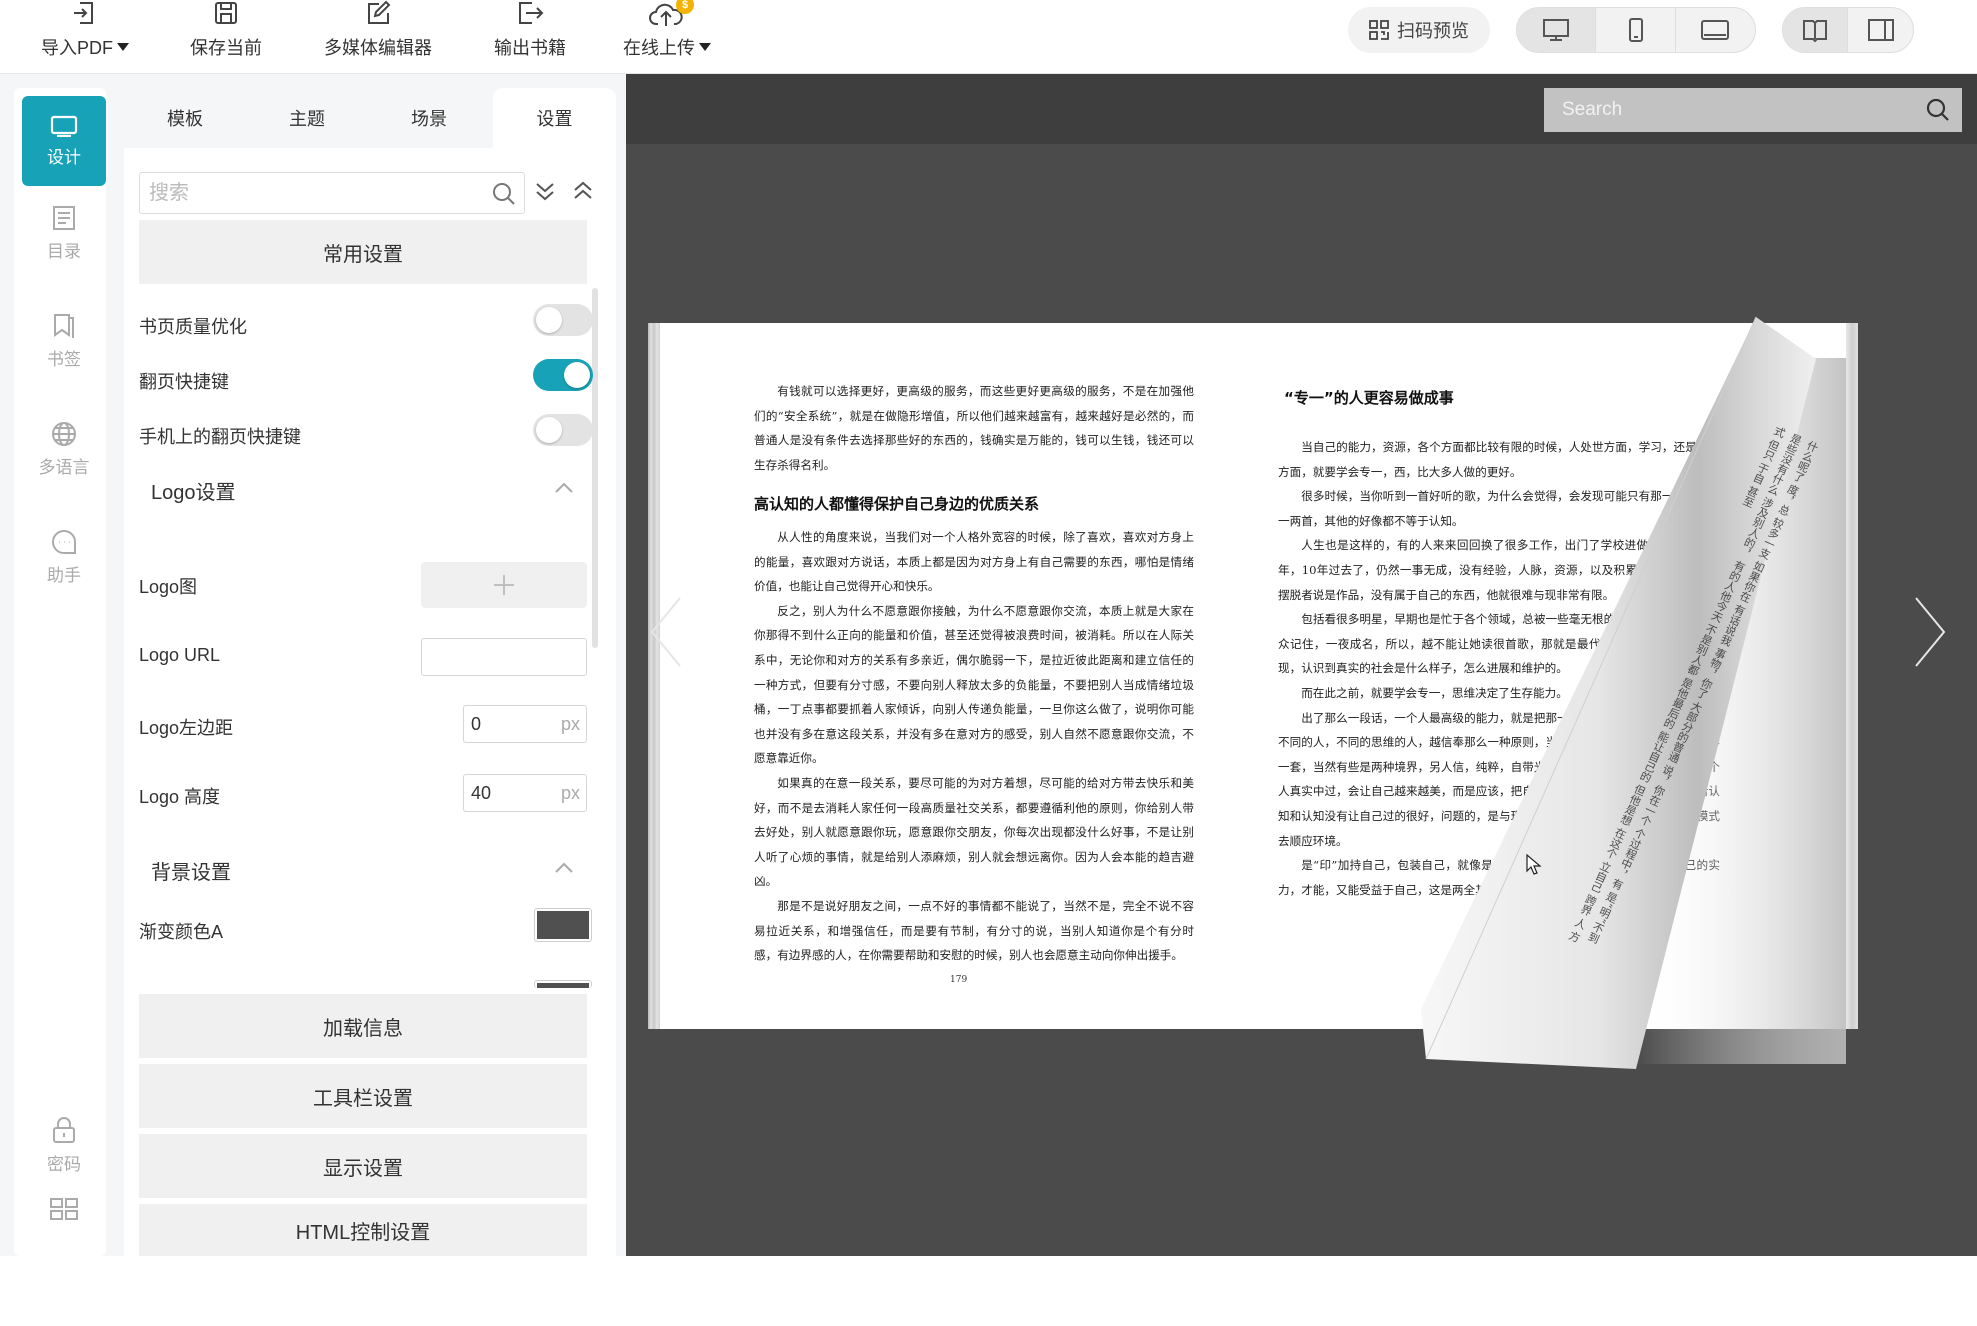  What do you see at coordinates (193, 327) in the screenshot?
I see `page-quality-label: 书页质量优化` at bounding box center [193, 327].